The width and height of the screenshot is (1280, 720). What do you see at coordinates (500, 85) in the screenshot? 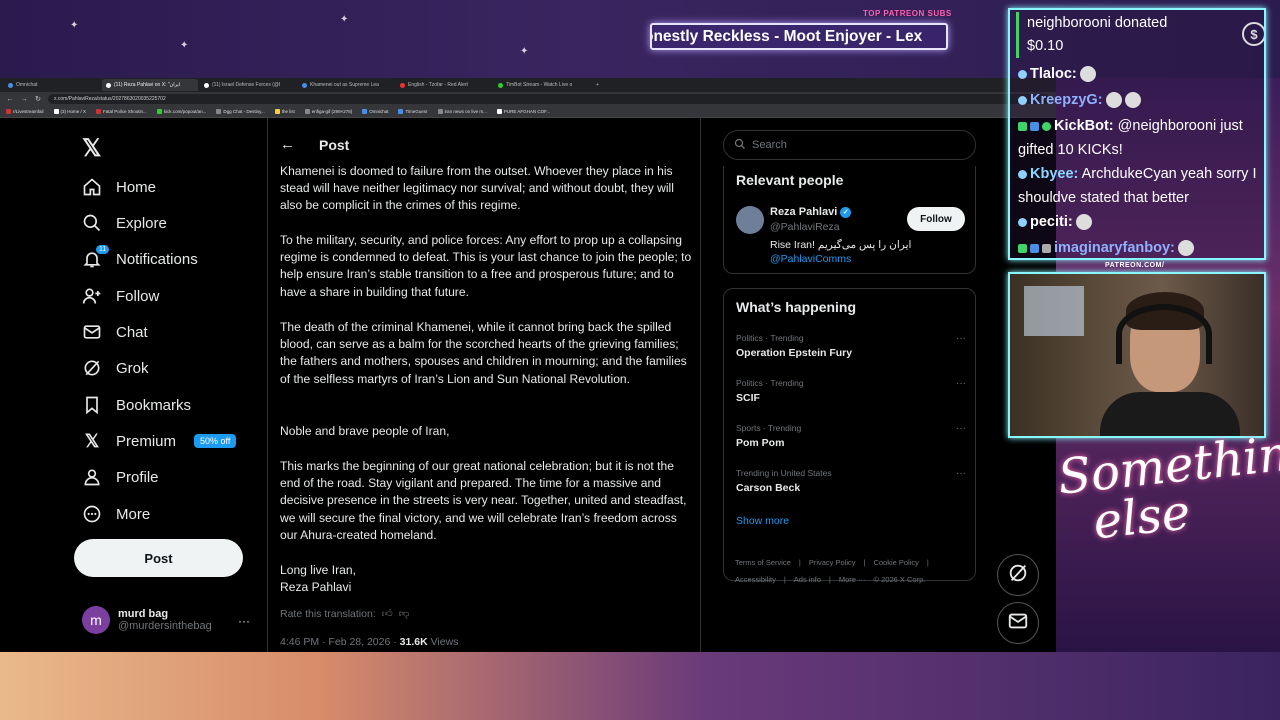
I see `tab-favicon-icon` at bounding box center [500, 85].